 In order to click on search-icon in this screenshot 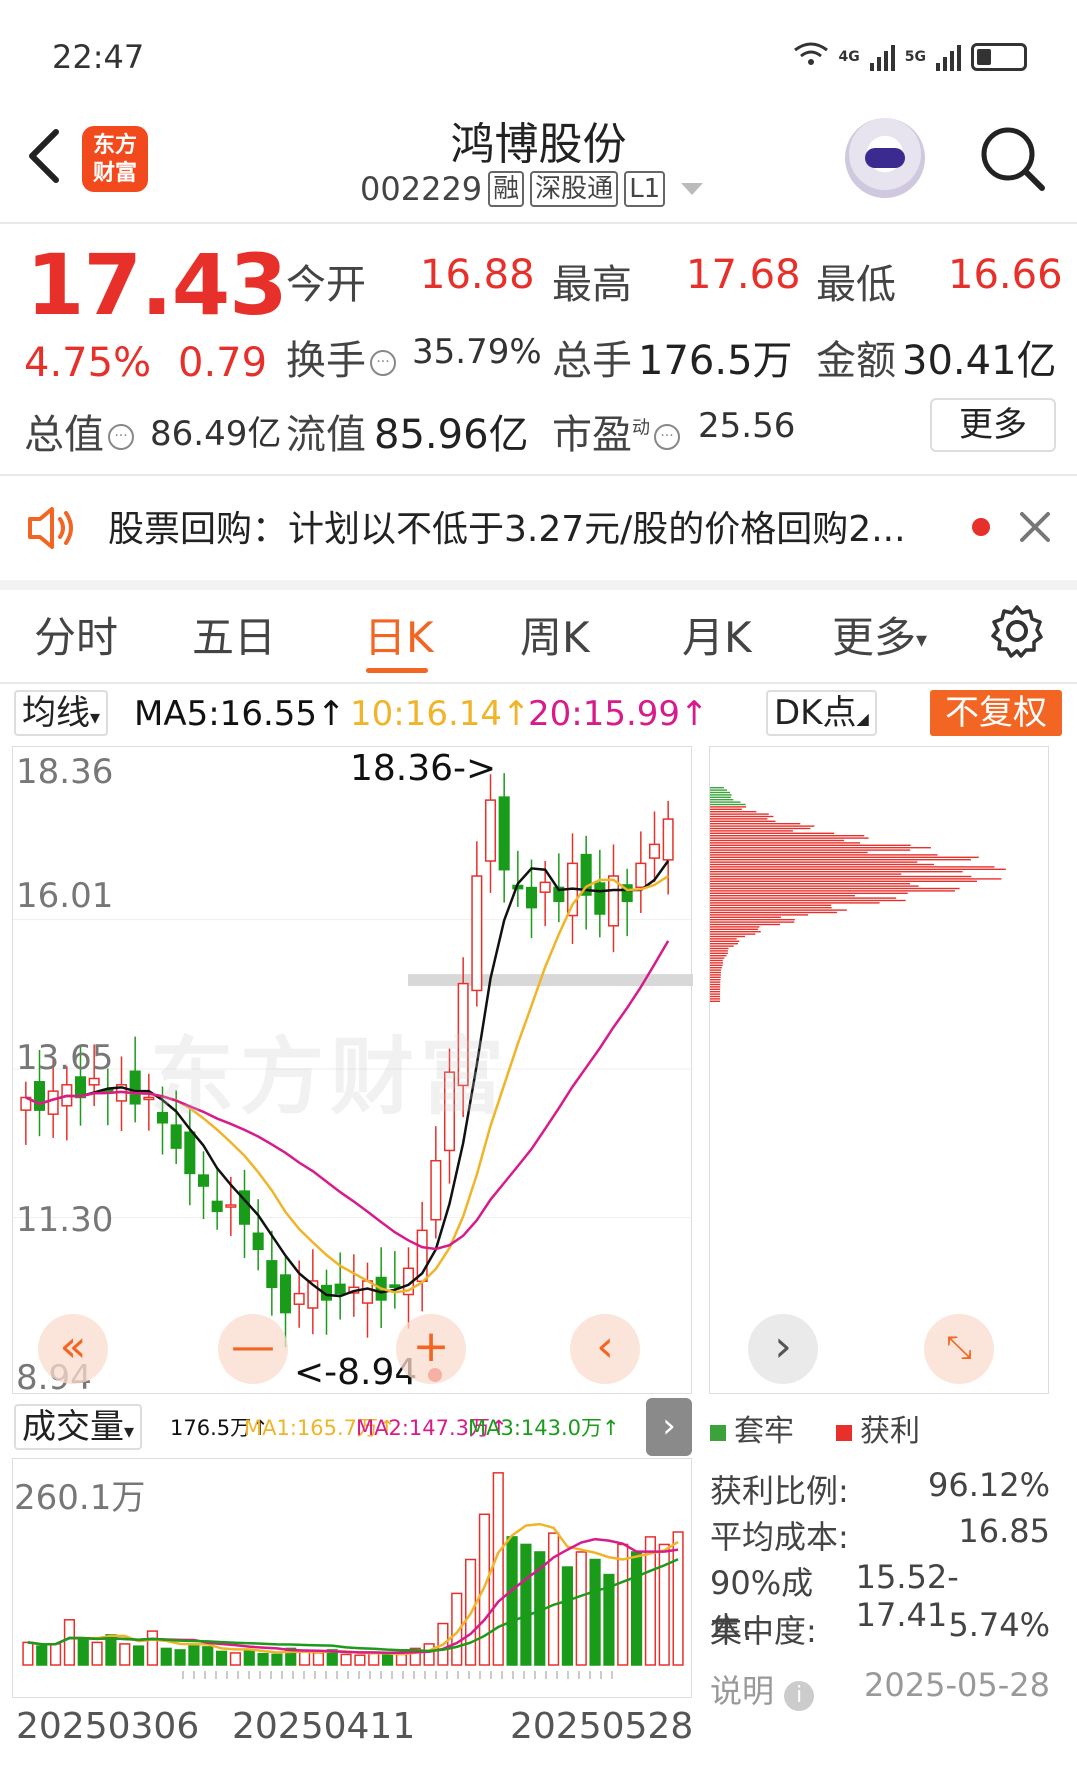, I will do `click(1013, 159)`.